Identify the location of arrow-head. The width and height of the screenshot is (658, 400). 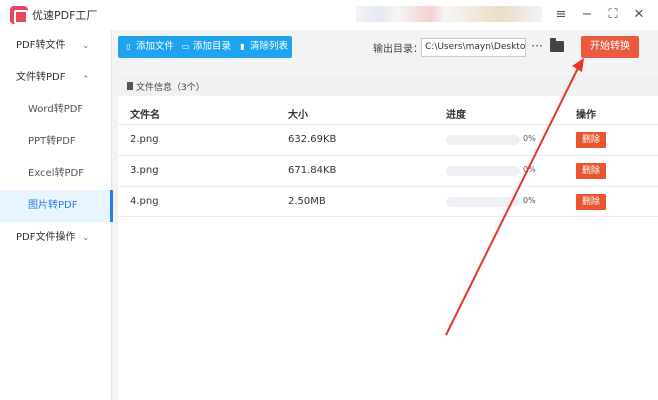
(578, 65).